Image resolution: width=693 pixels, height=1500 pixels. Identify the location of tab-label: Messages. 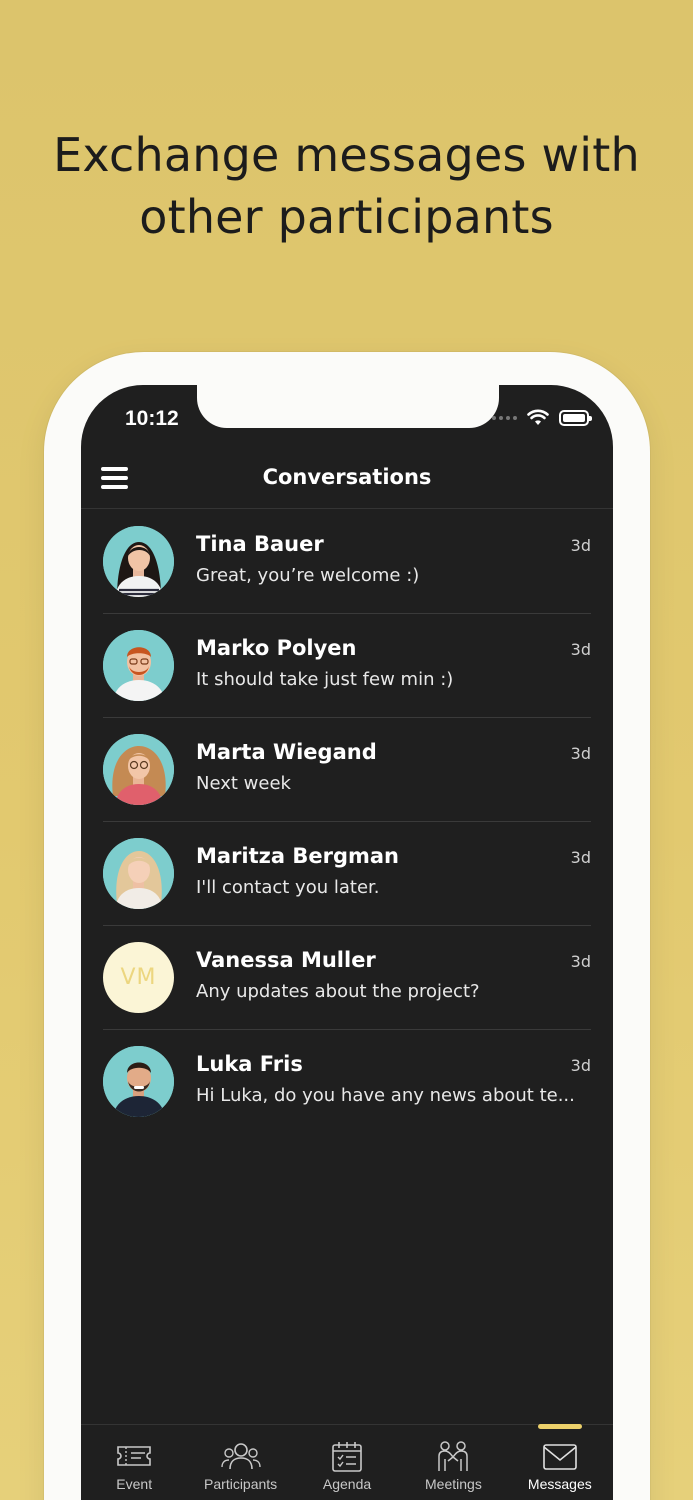
(559, 1484).